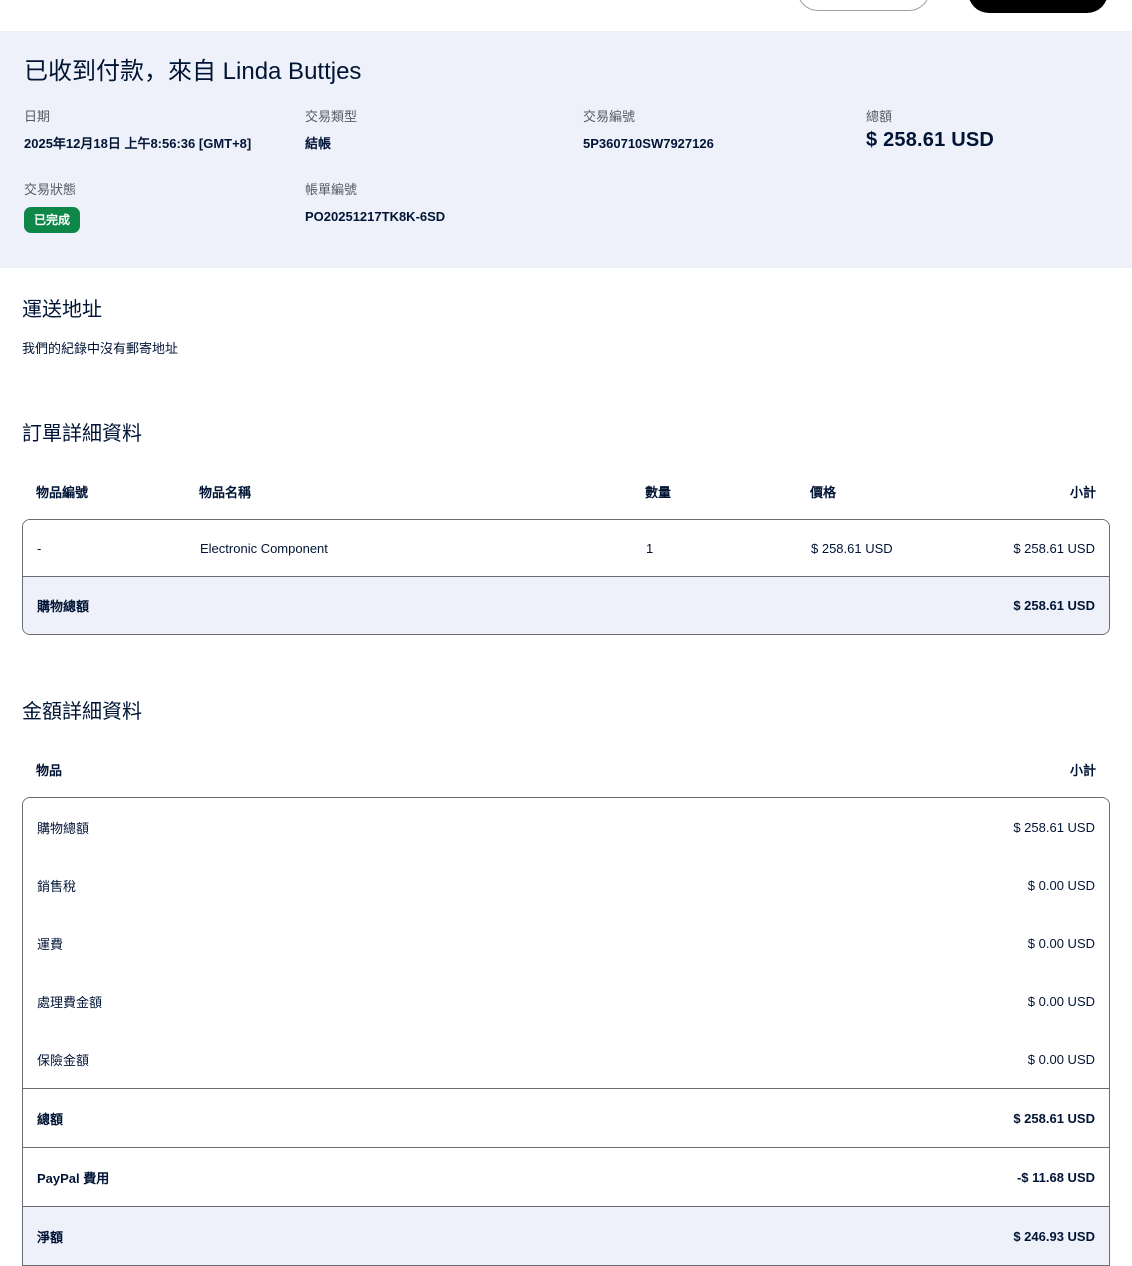 The width and height of the screenshot is (1132, 1266). Describe the element at coordinates (852, 548) in the screenshot. I see `cell-price: $ 258.61 USD` at that location.